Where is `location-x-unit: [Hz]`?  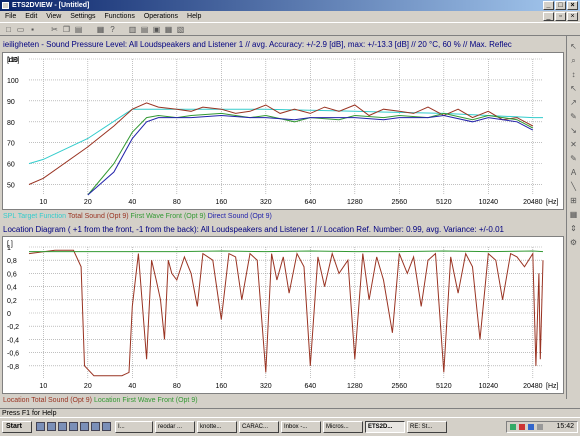 location-x-unit: [Hz] is located at coordinates (552, 386).